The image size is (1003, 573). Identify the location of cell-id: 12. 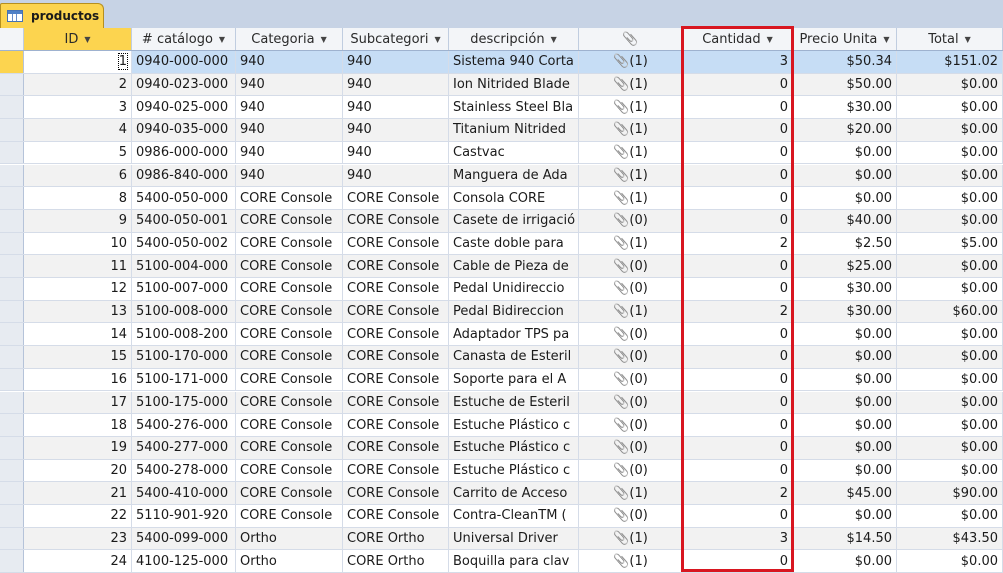
(78, 289).